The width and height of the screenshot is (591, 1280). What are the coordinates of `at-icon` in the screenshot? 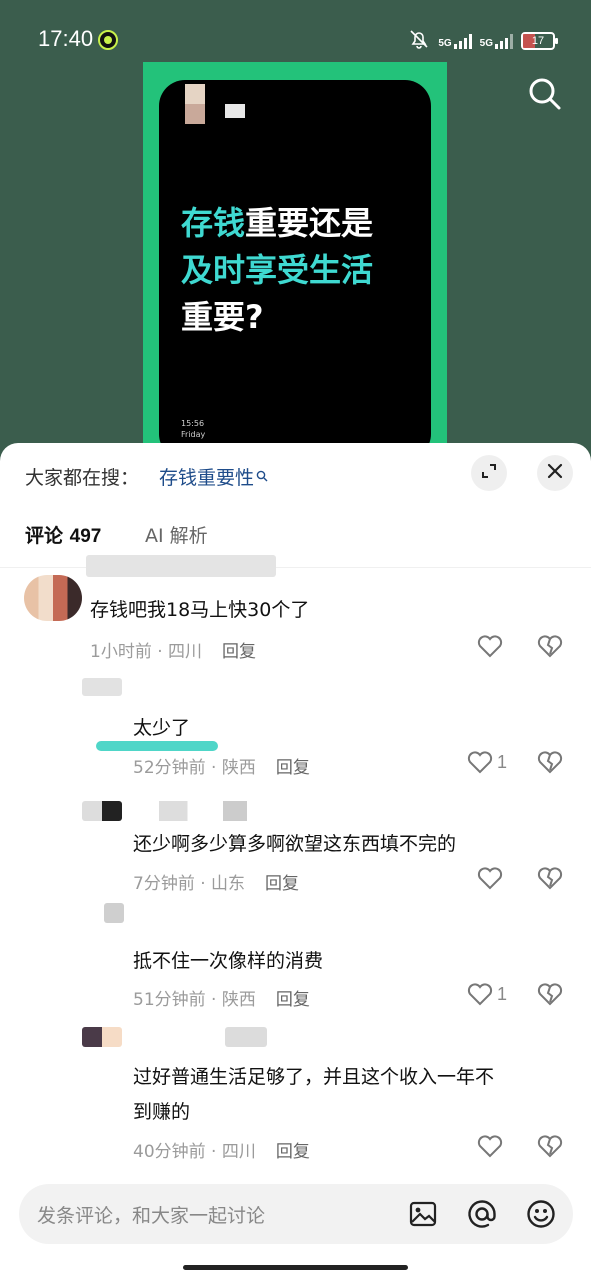 It's located at (482, 1214).